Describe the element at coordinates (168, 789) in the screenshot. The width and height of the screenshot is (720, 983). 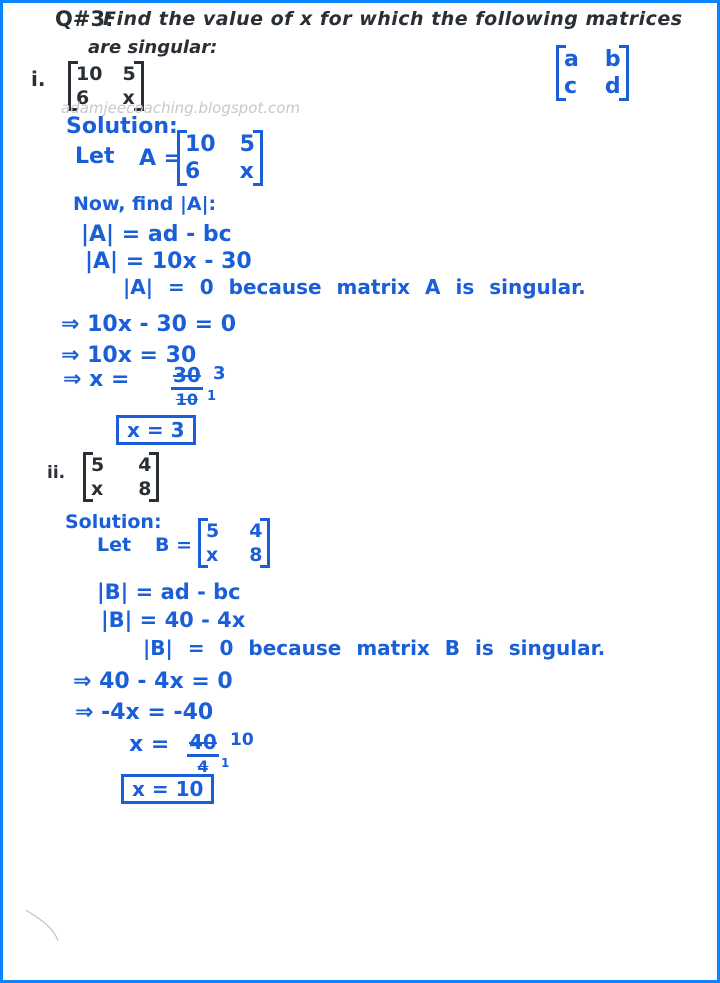
I see `part-ii-answer-box: x = 10` at that location.